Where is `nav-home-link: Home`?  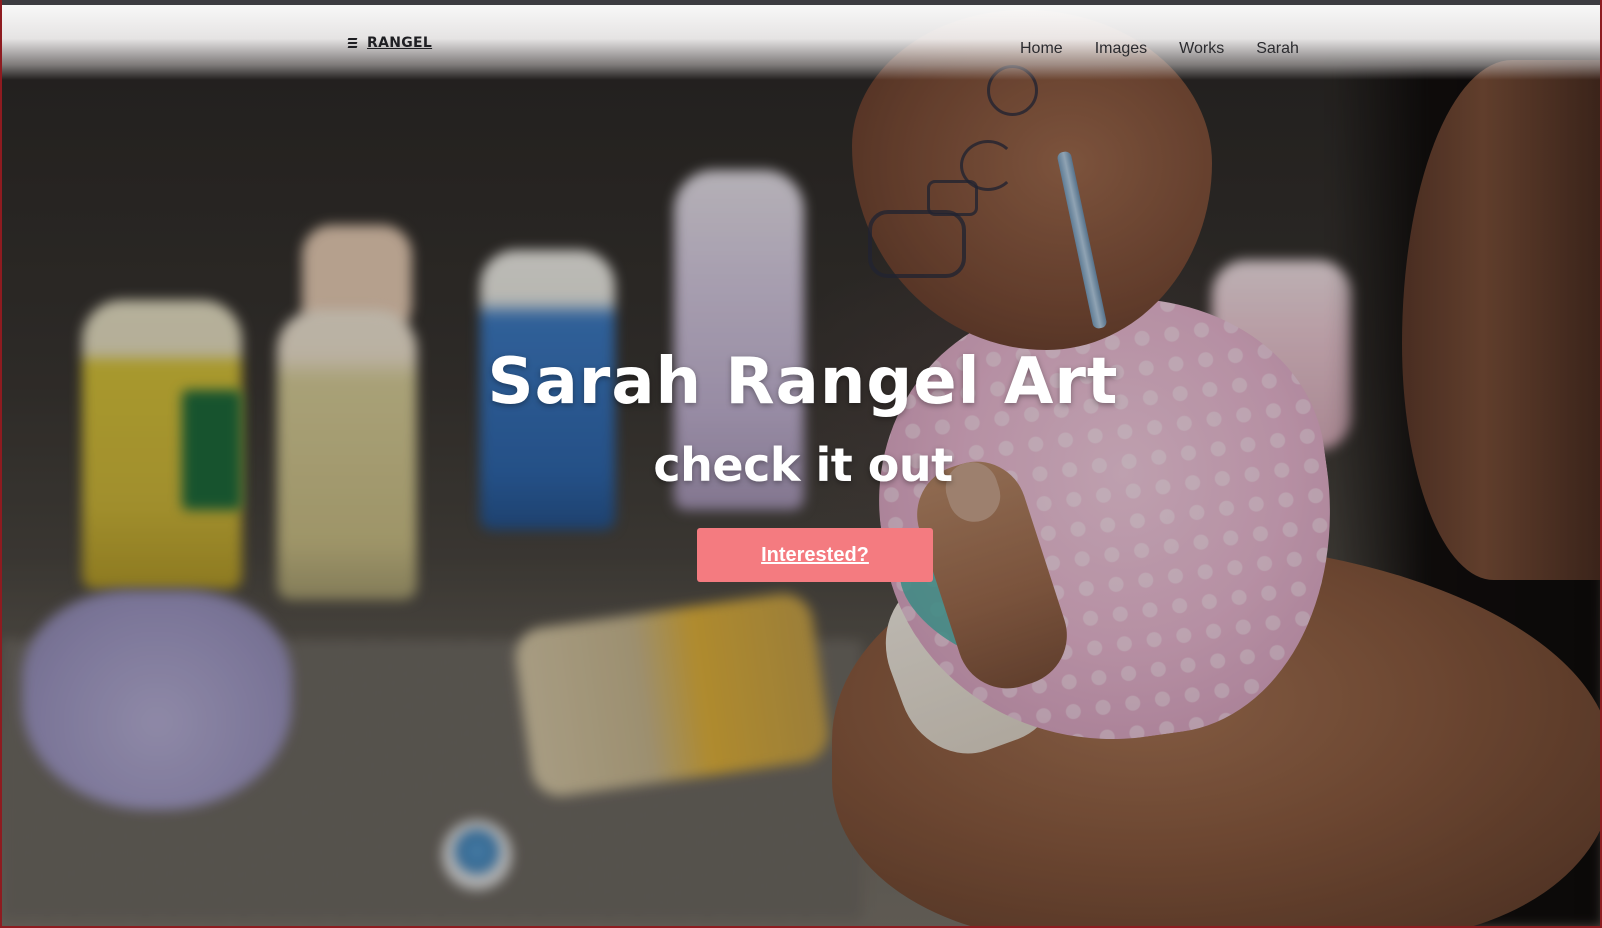 nav-home-link: Home is located at coordinates (1041, 49).